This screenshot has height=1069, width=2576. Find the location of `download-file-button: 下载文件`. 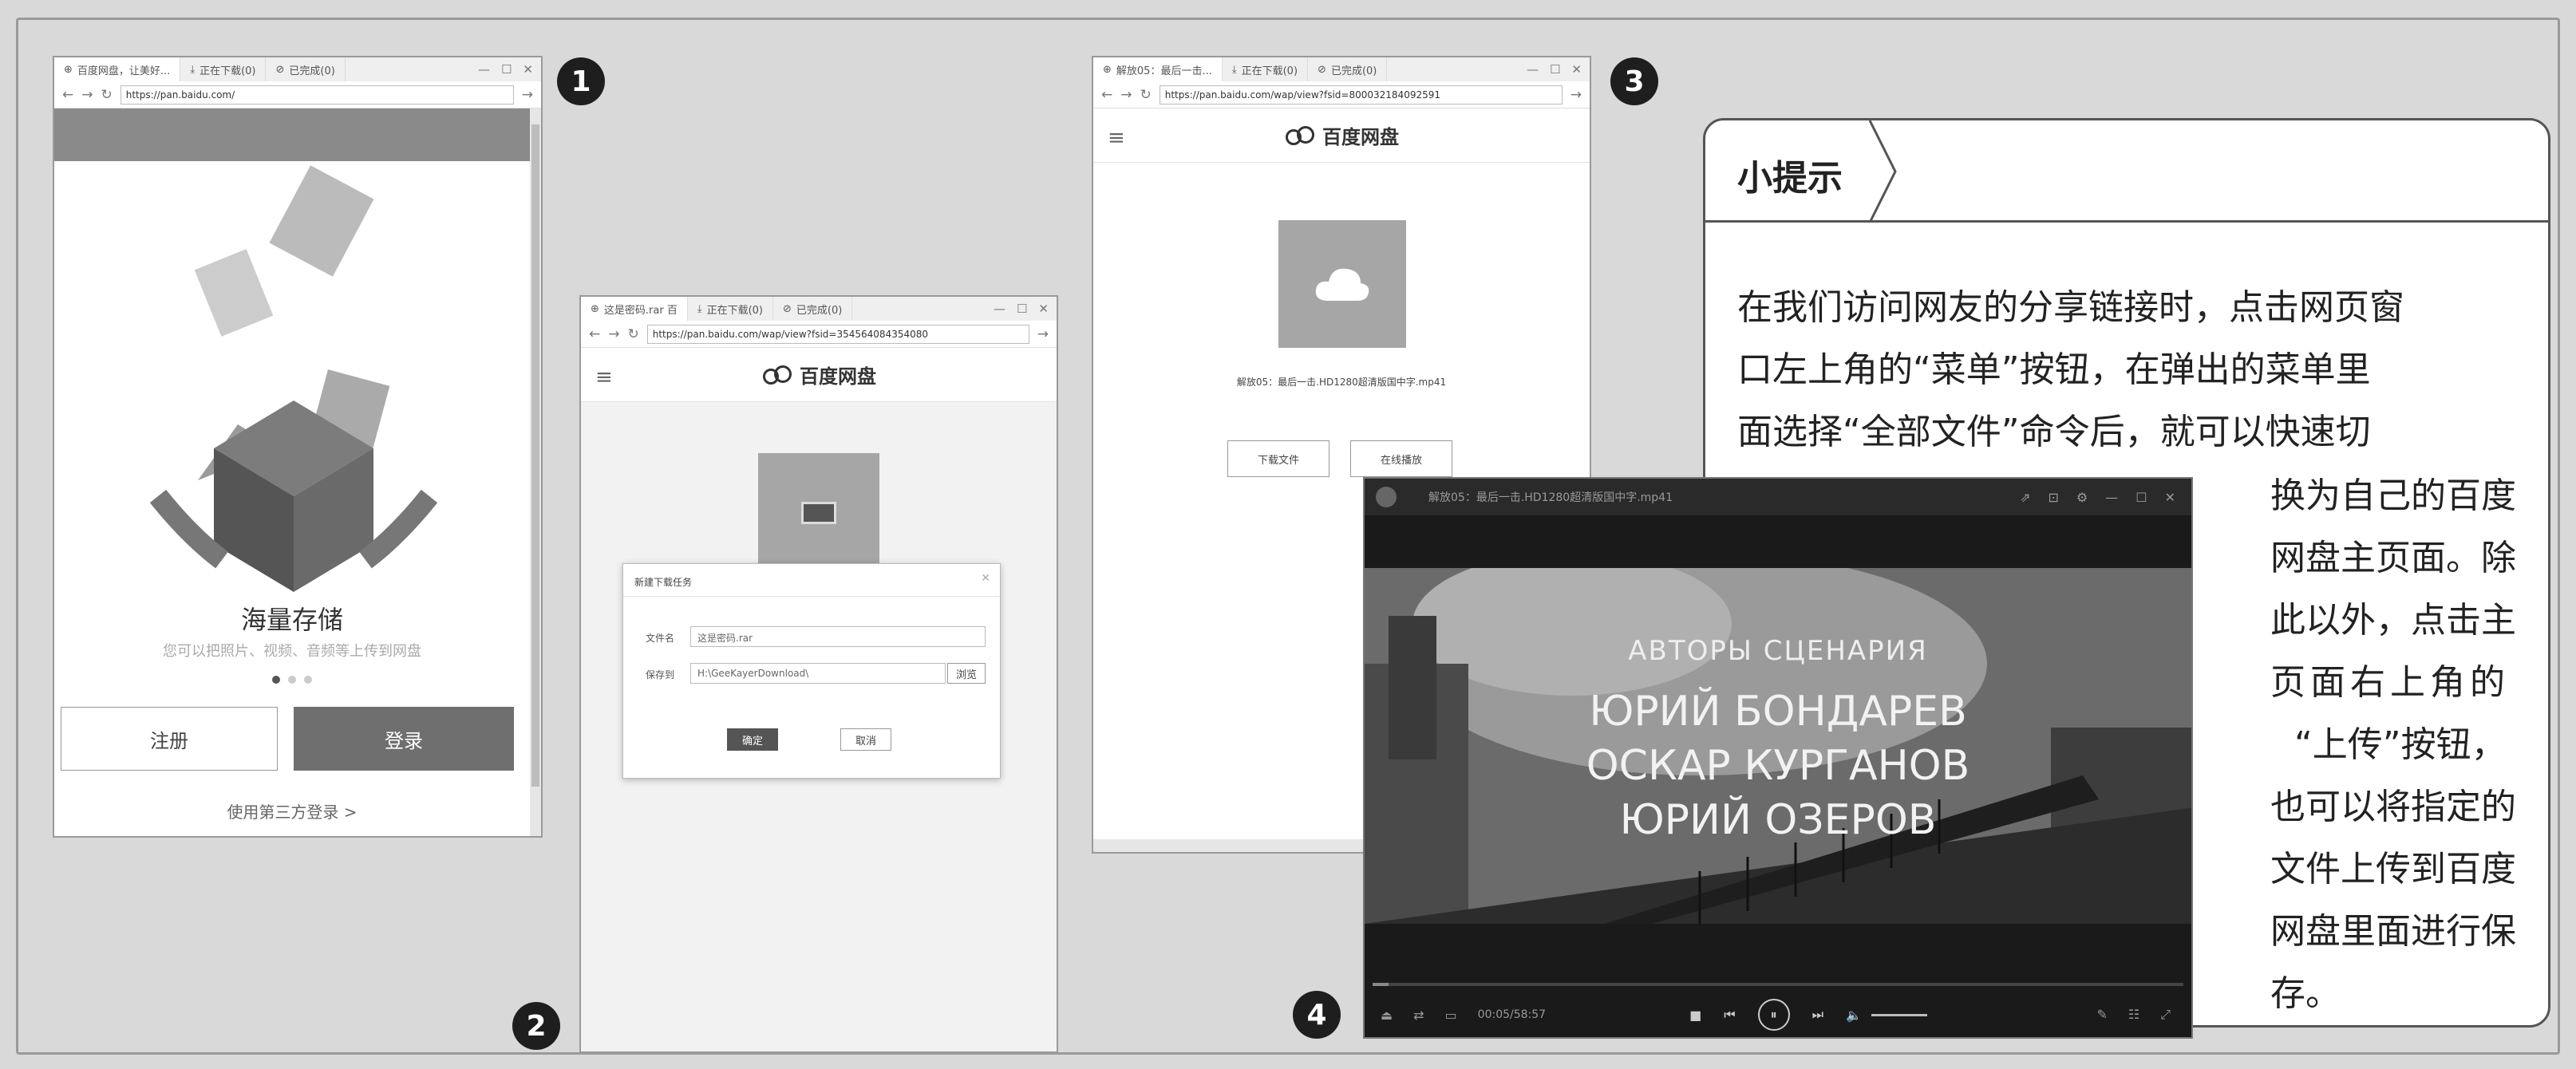

download-file-button: 下载文件 is located at coordinates (1278, 459).